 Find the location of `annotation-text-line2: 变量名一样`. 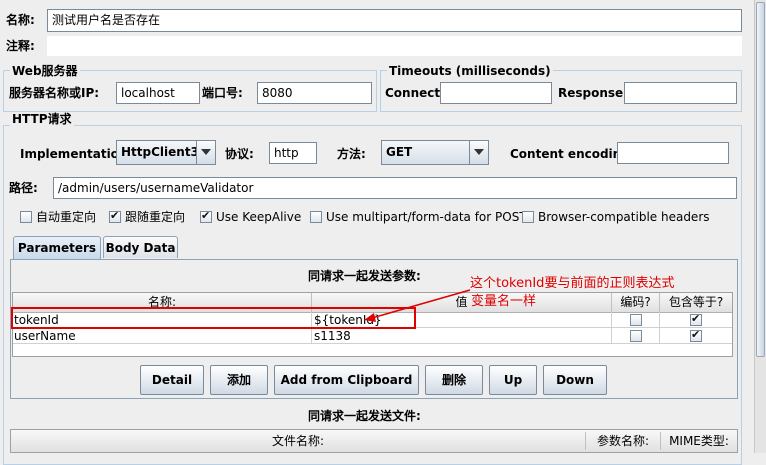

annotation-text-line2: 变量名一样 is located at coordinates (504, 301).